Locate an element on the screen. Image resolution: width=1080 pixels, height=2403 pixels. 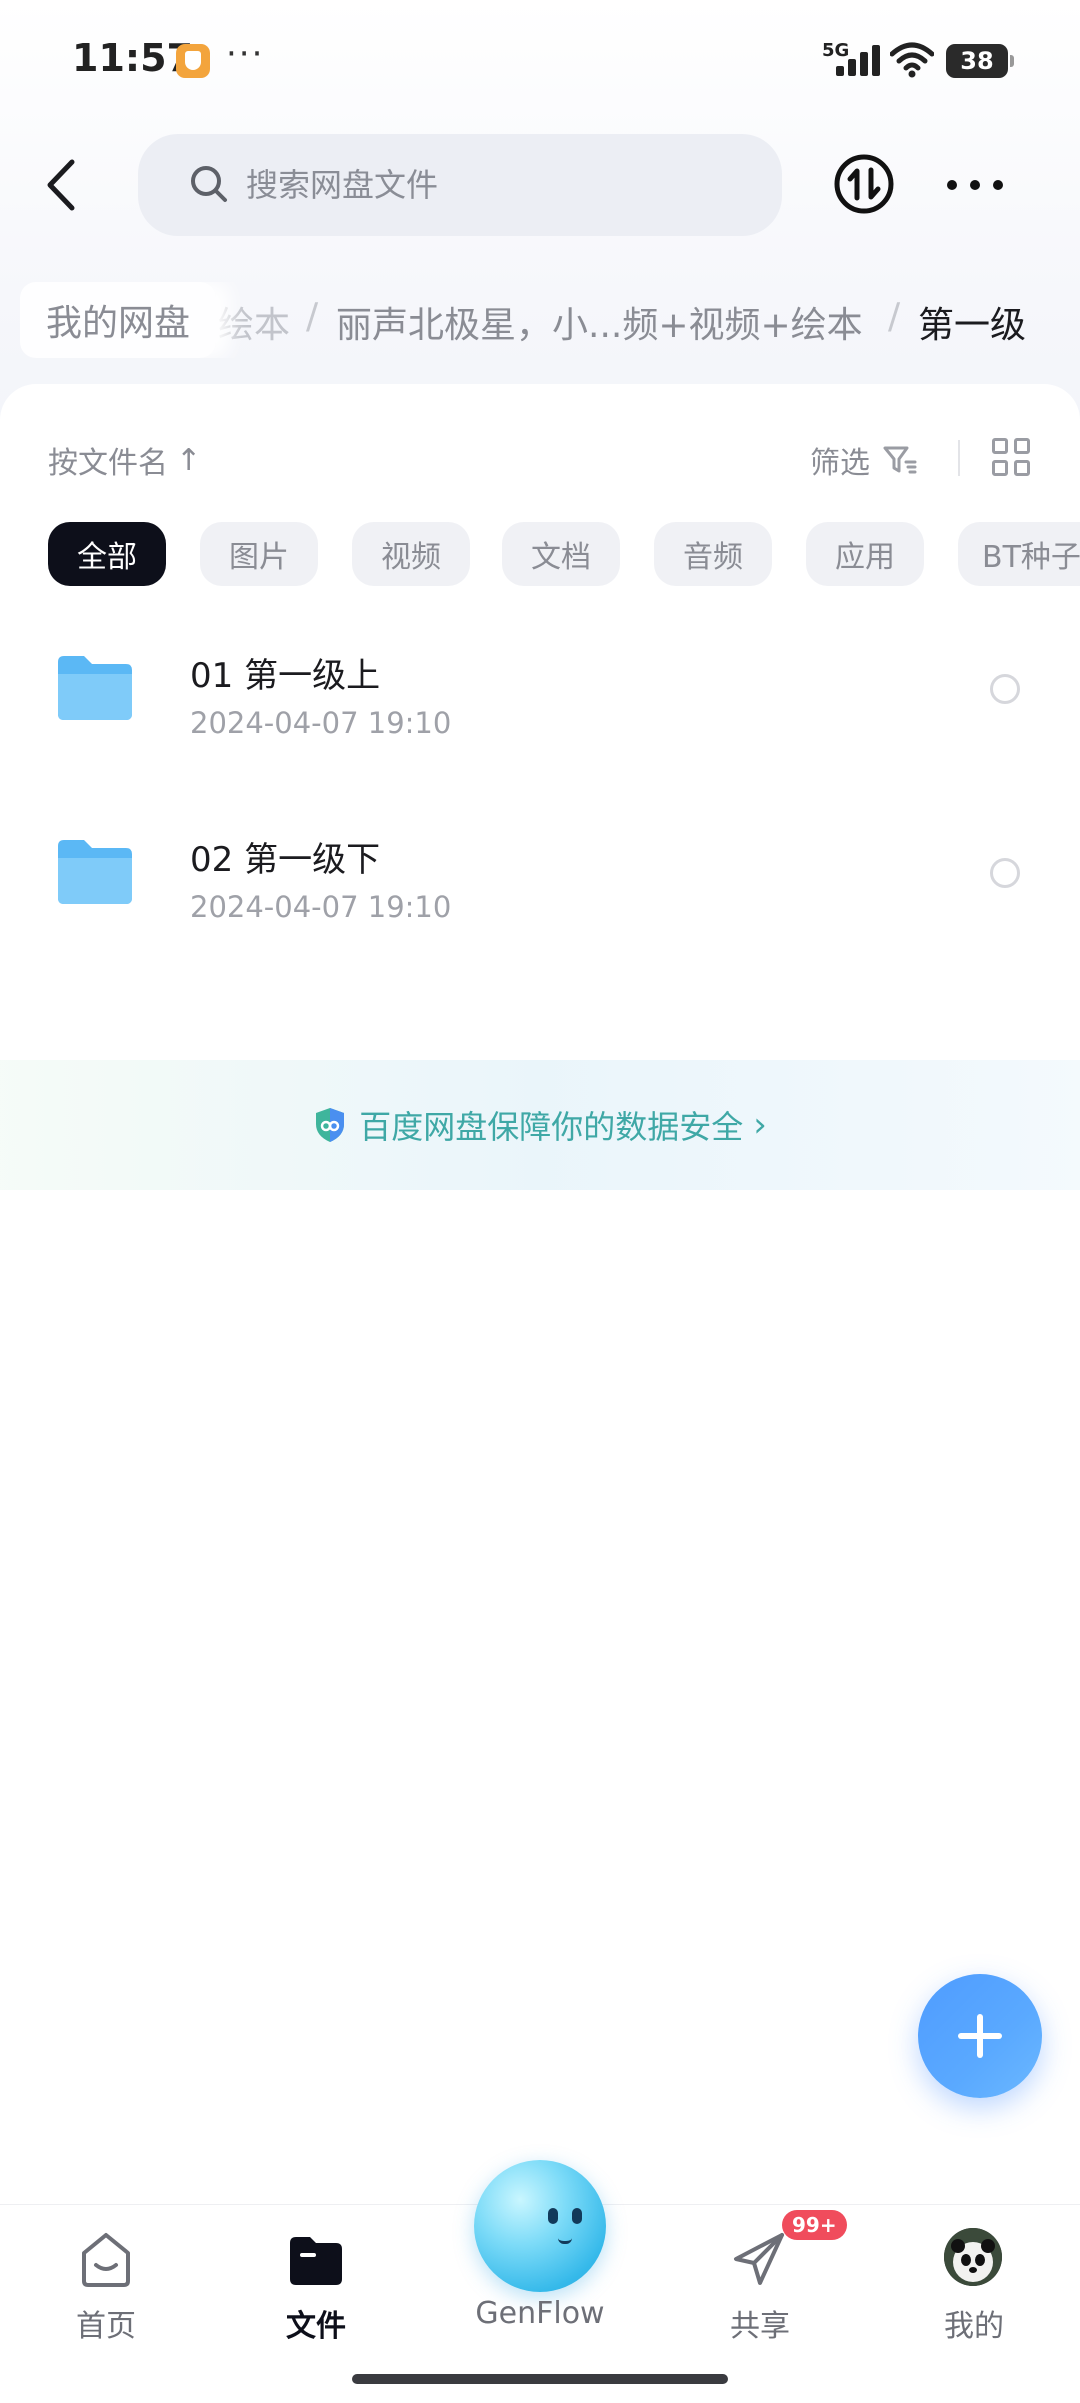
nav-label: 文件 is located at coordinates (316, 2326).